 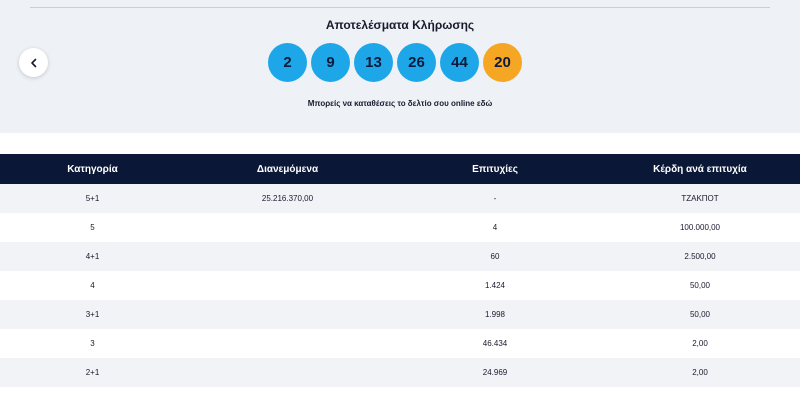 I want to click on number-ball: 44, so click(x=459, y=62).